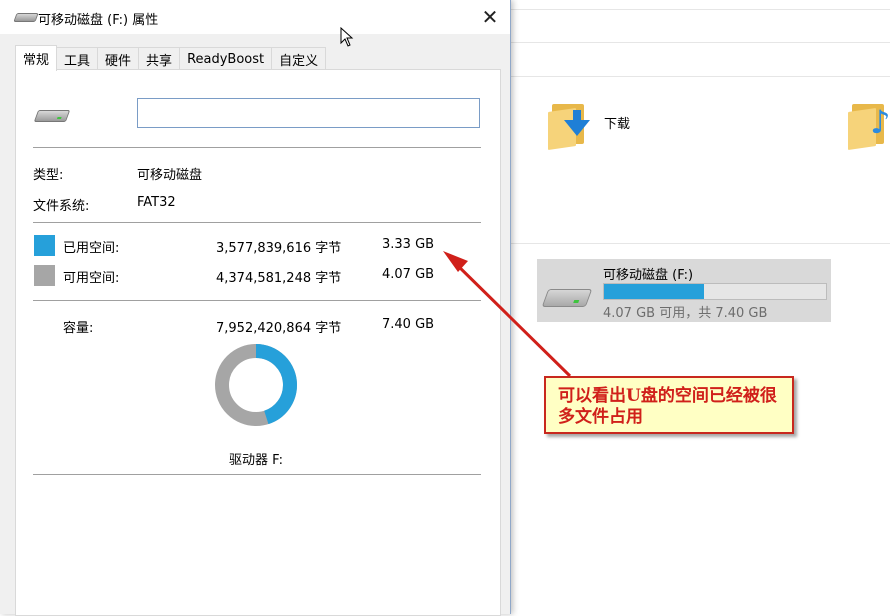  Describe the element at coordinates (685, 313) in the screenshot. I see `drive-tile-status: 4.07 GB 可用，共 7.40 GB` at that location.